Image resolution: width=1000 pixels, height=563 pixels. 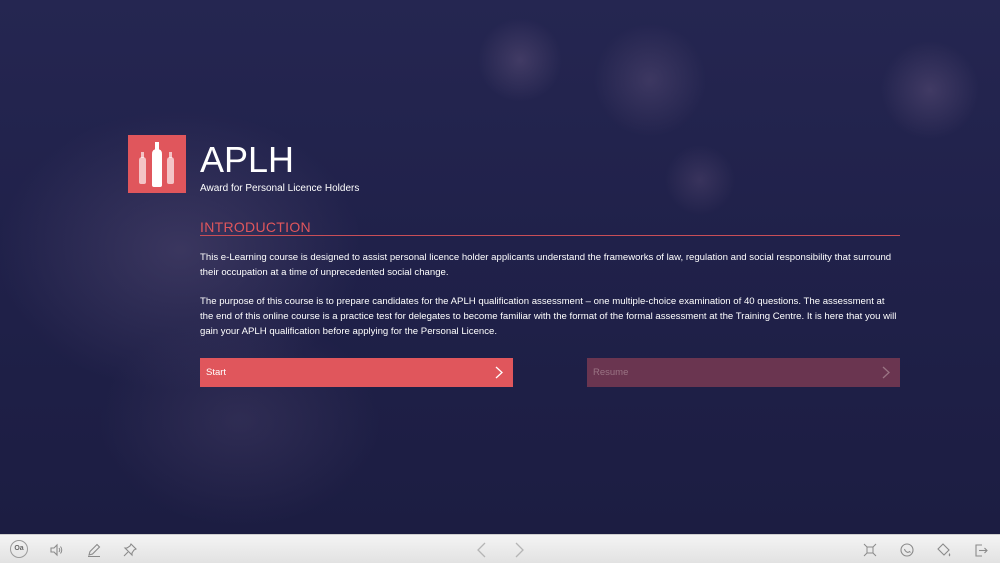 I want to click on bottles-icon, so click(x=156, y=164).